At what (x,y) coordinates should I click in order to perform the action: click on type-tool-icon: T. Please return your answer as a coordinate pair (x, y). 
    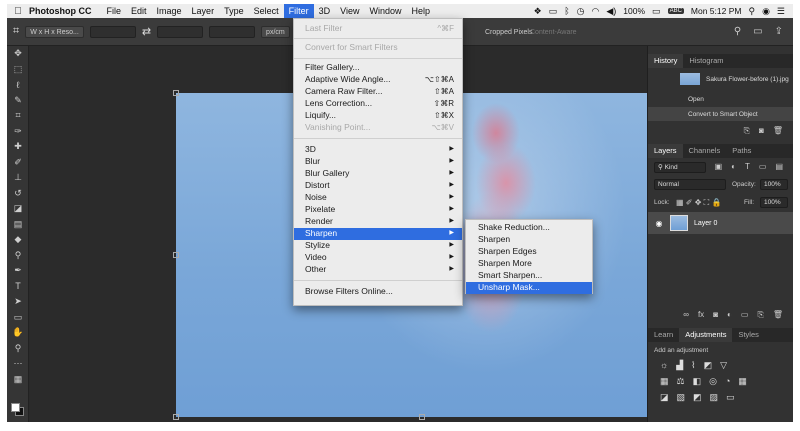
    Looking at the image, I should click on (18, 287).